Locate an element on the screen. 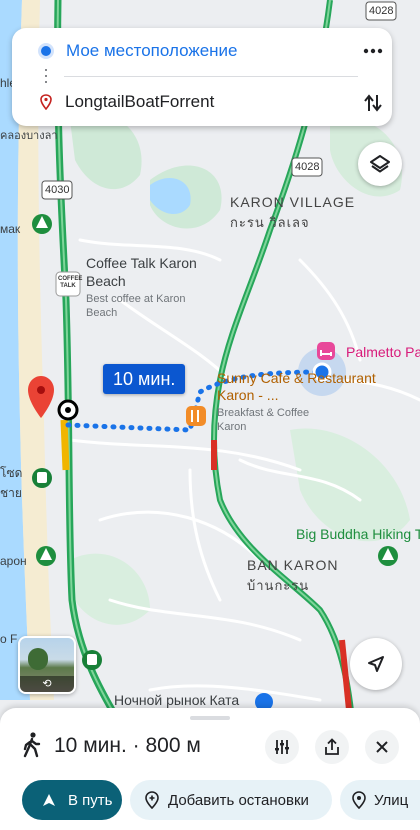  map-label-thai: กะรน วิลเลจ is located at coordinates (270, 222).